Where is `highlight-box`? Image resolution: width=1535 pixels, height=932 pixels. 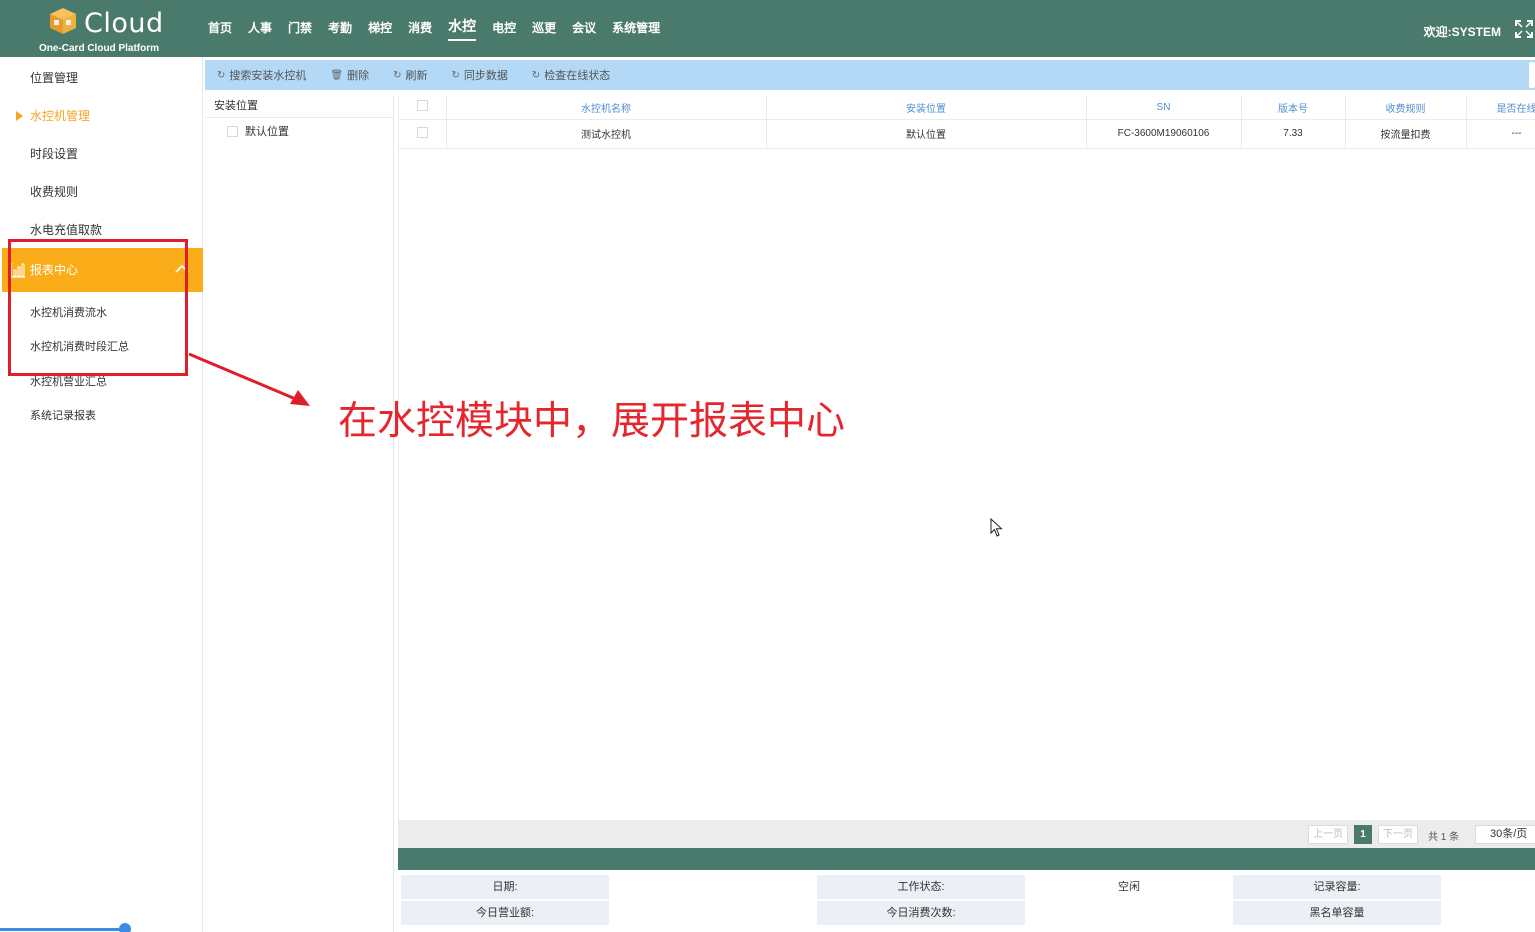
highlight-box is located at coordinates (98, 307).